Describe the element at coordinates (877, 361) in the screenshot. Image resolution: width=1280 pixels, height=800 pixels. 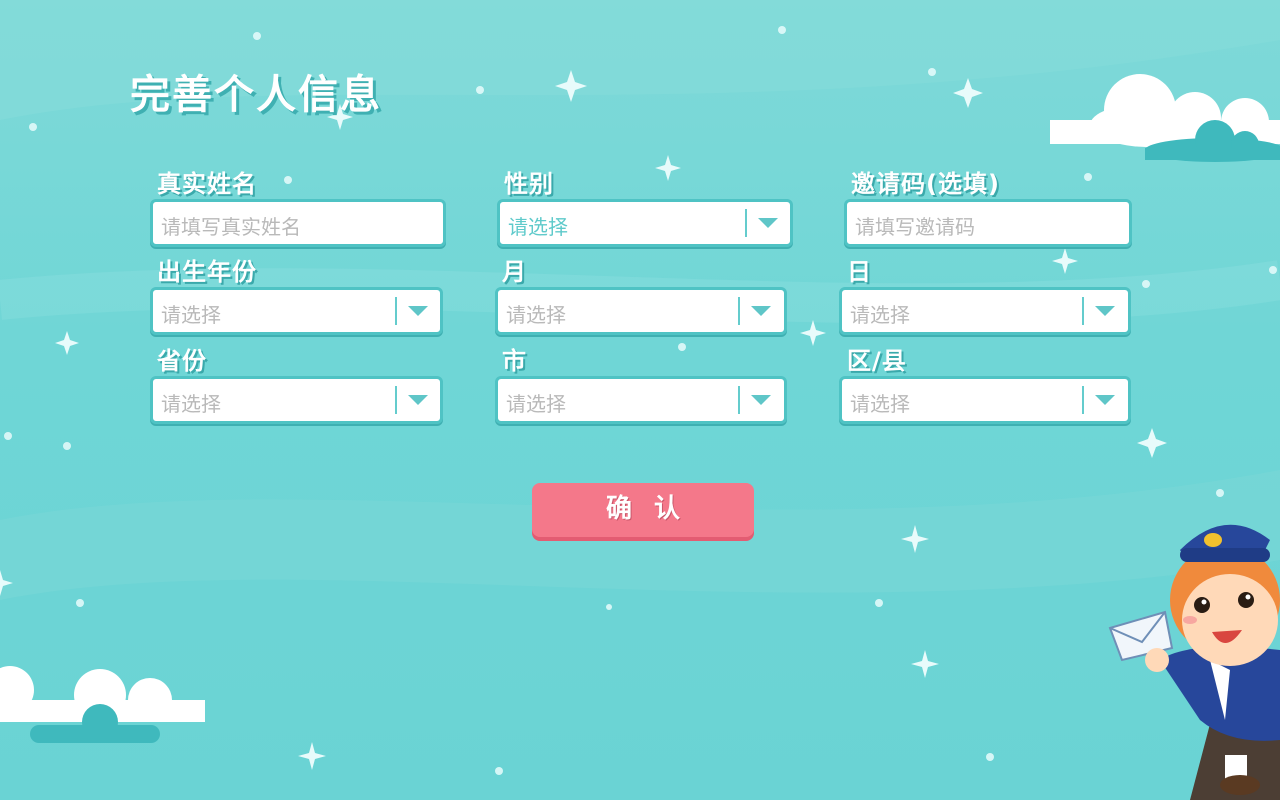
I see `district-label: 区/县` at that location.